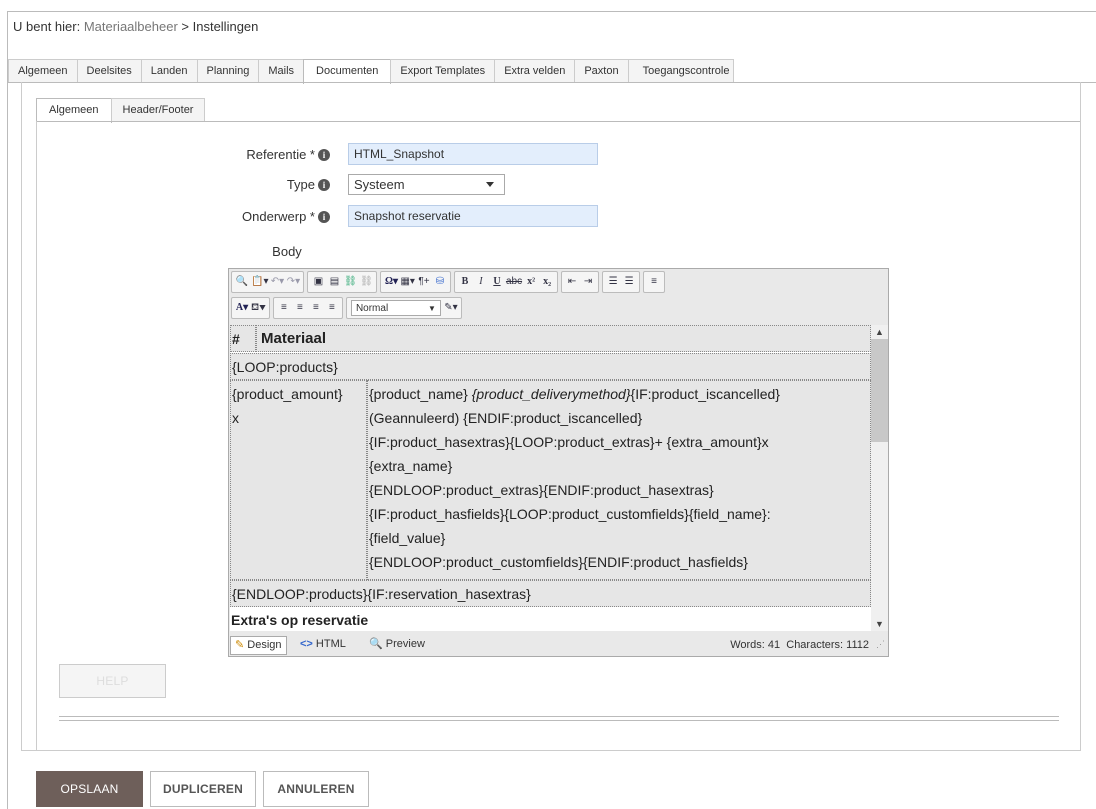  I want to click on type-label: Type i, so click(265, 184).